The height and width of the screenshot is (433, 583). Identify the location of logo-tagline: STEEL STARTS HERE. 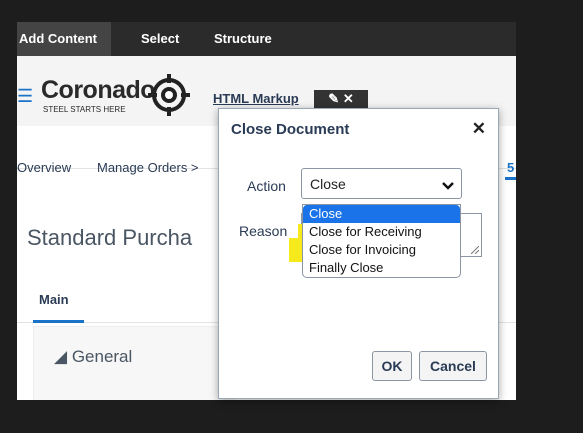
(84, 109).